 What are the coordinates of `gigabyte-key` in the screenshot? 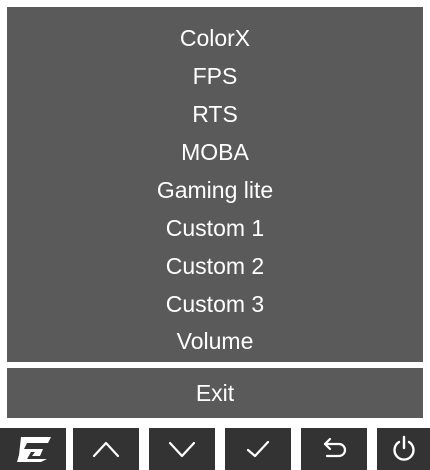 It's located at (33, 449).